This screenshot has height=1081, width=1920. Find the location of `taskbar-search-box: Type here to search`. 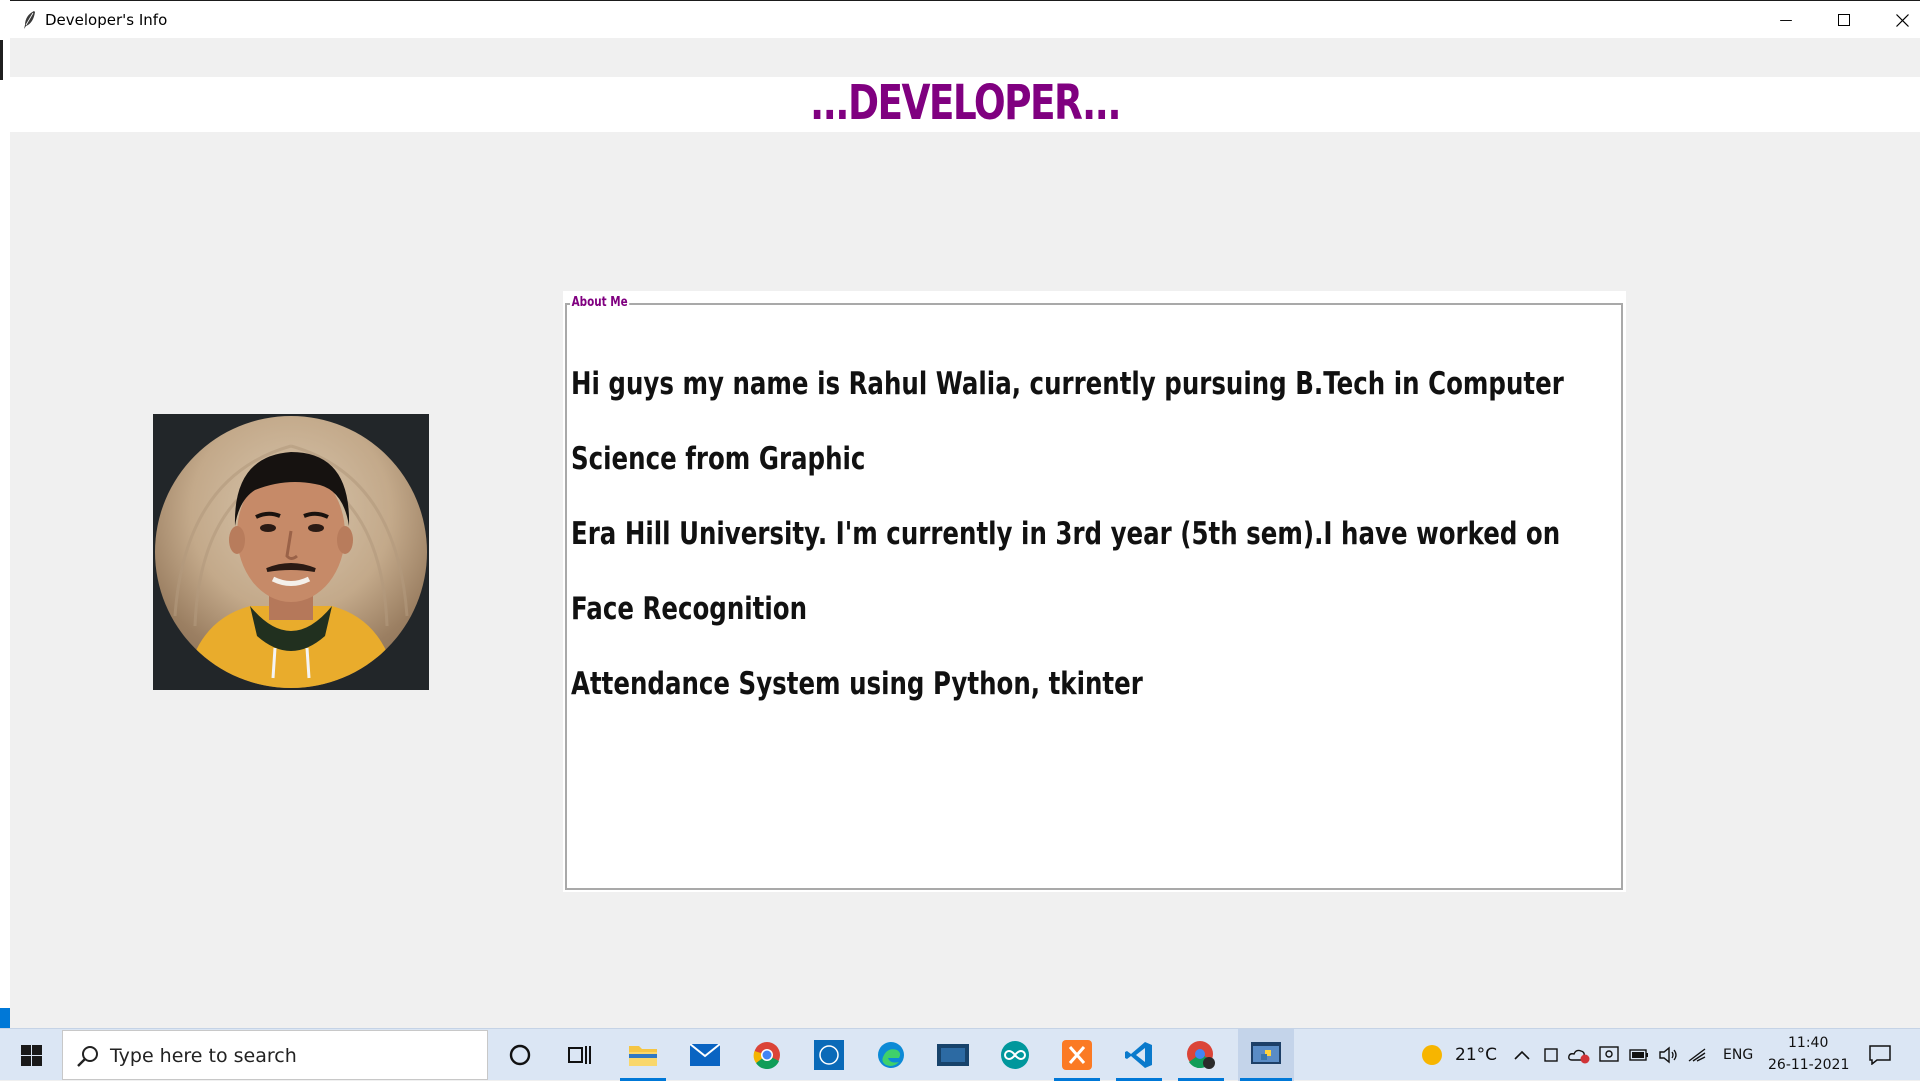

taskbar-search-box: Type here to search is located at coordinates (275, 1055).